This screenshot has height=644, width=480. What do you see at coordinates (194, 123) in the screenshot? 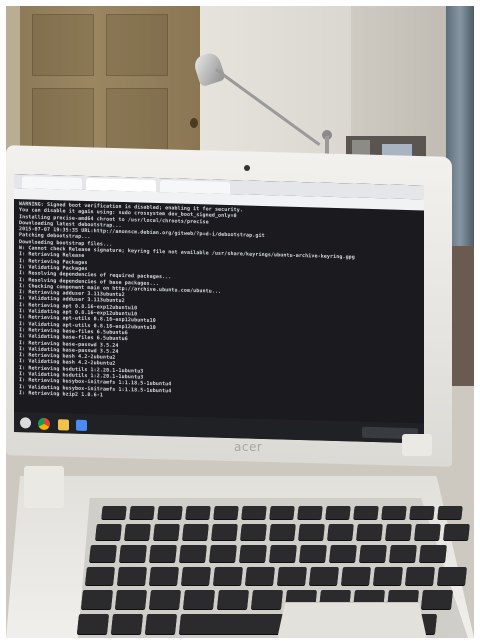
I see `door-knob` at bounding box center [194, 123].